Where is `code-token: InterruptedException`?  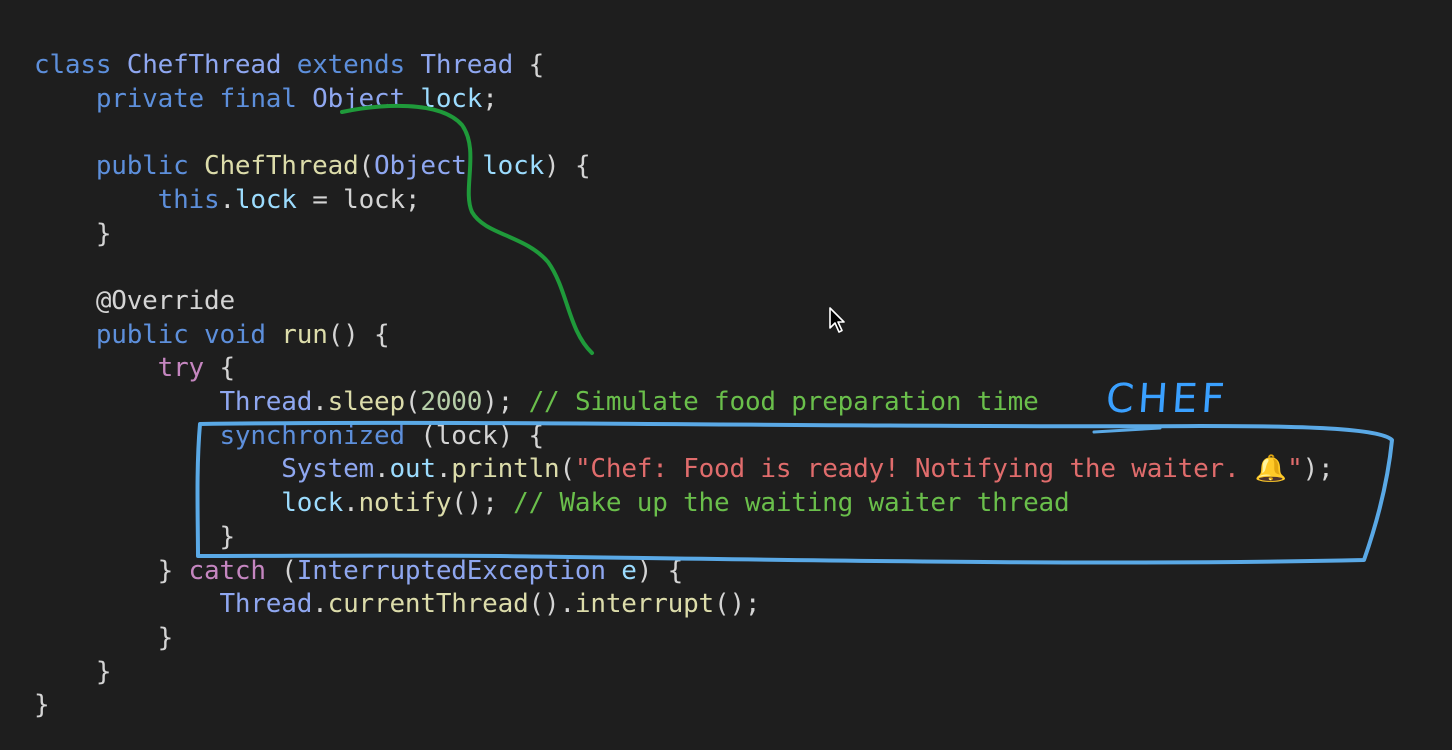
code-token: InterruptedException is located at coordinates (459, 570).